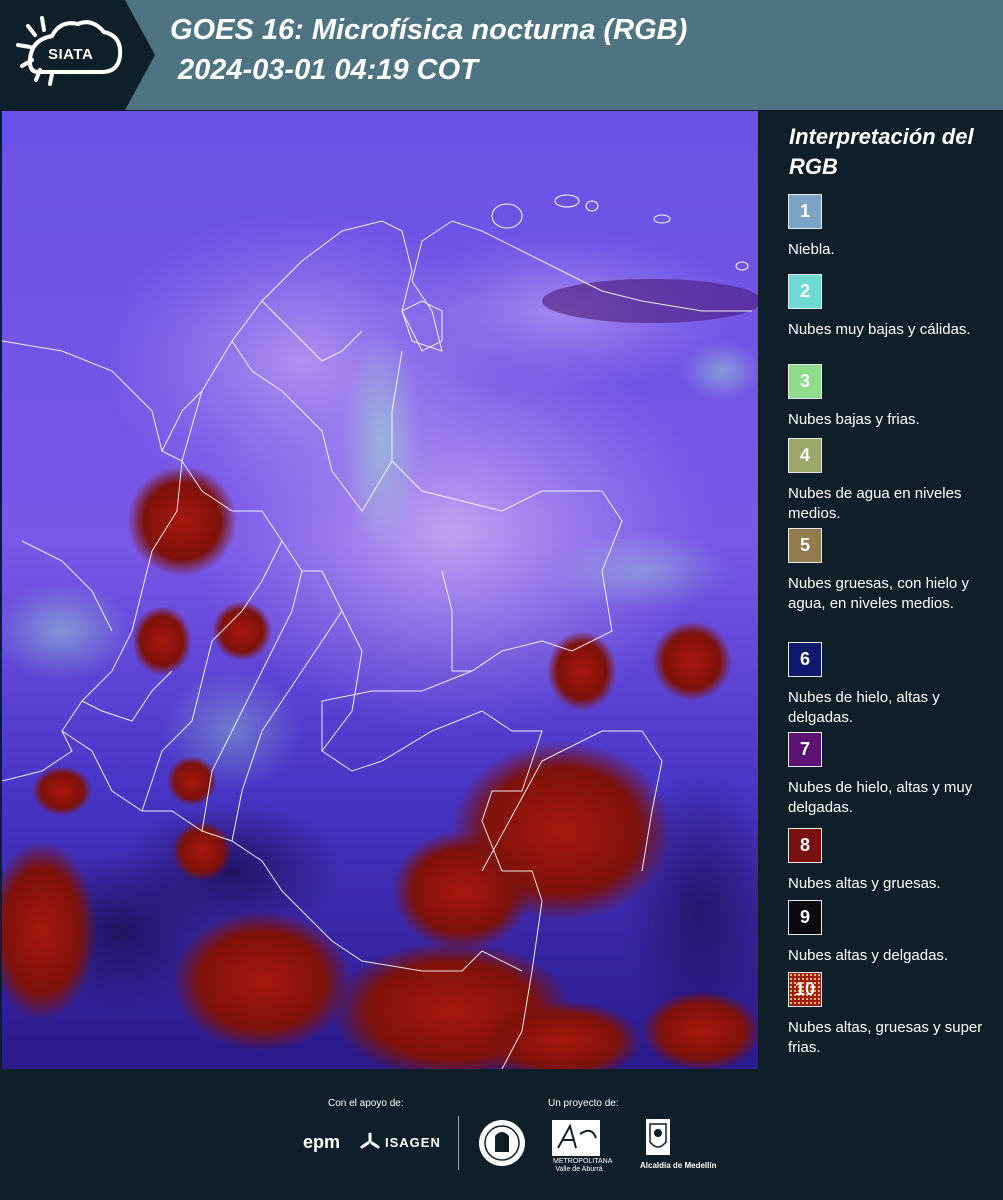  What do you see at coordinates (502, 1143) in the screenshot?
I see `seal-icon` at bounding box center [502, 1143].